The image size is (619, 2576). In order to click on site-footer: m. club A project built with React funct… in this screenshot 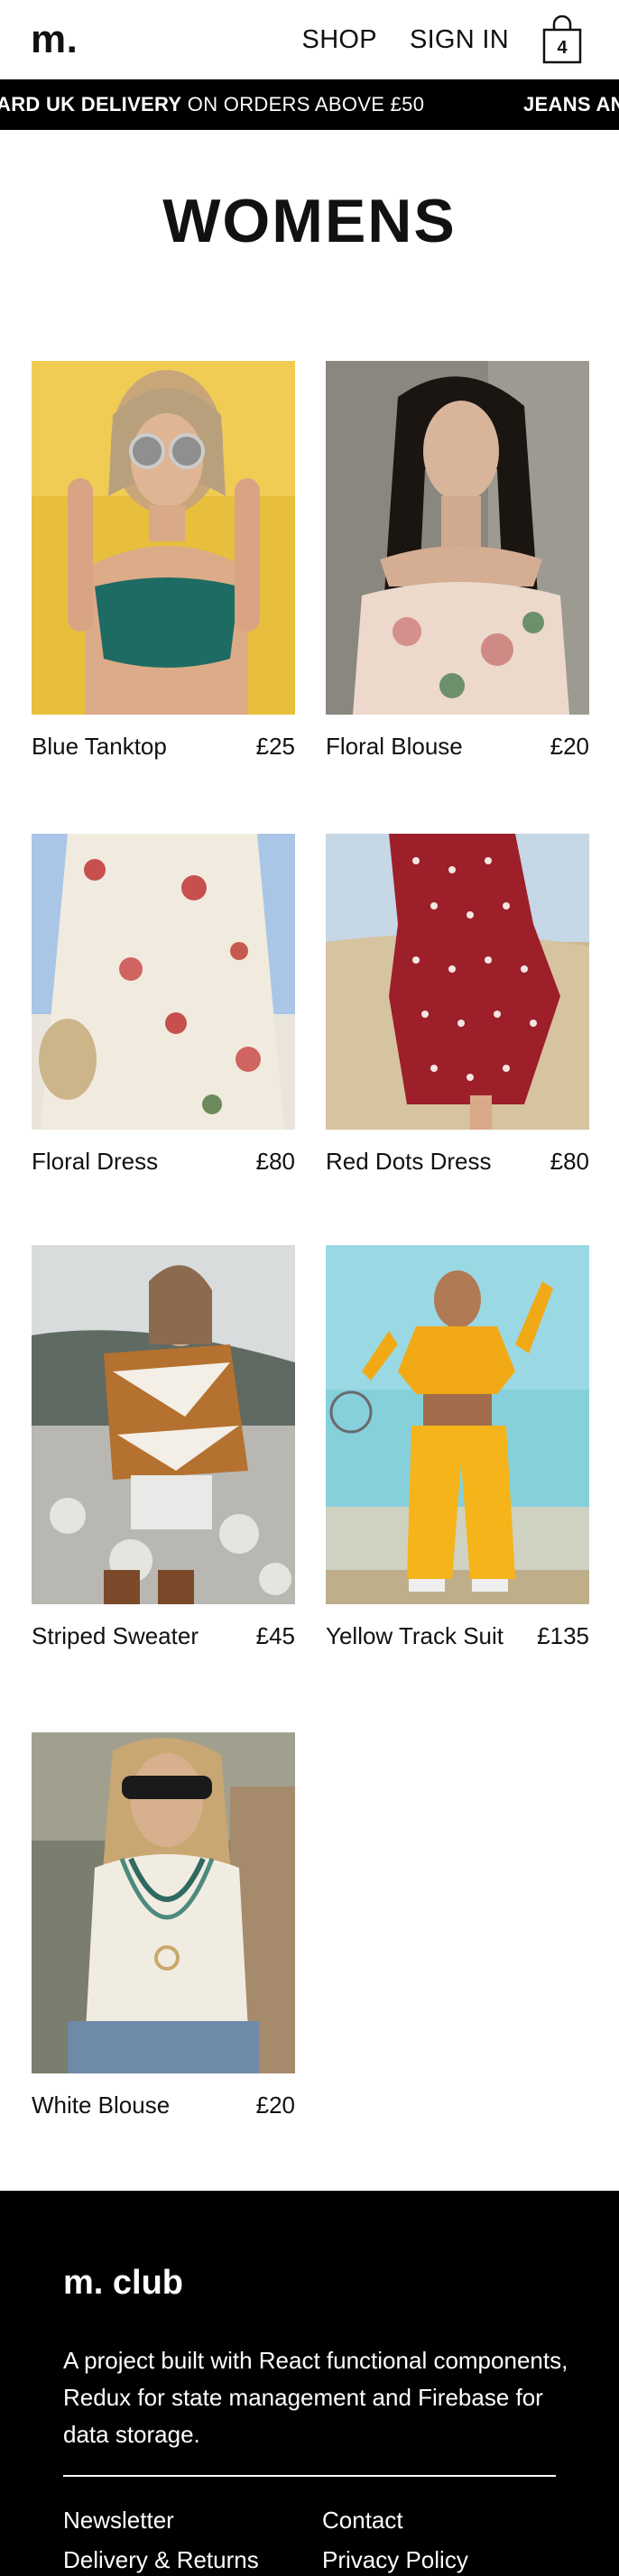, I will do `click(309, 2383)`.